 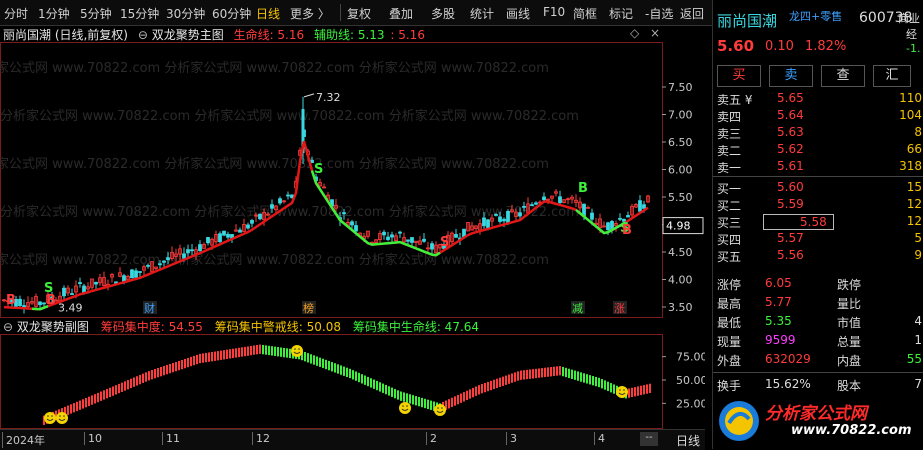 What do you see at coordinates (96, 13) in the screenshot?
I see `period-tab-2: 5分钟` at bounding box center [96, 13].